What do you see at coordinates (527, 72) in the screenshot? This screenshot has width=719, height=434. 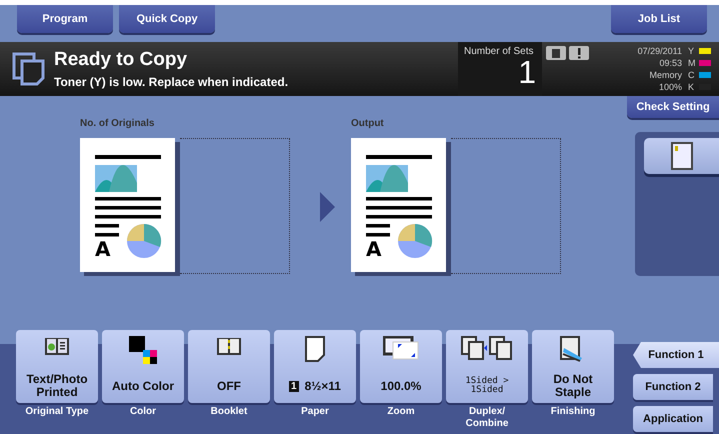 I see `sets-count: 1` at bounding box center [527, 72].